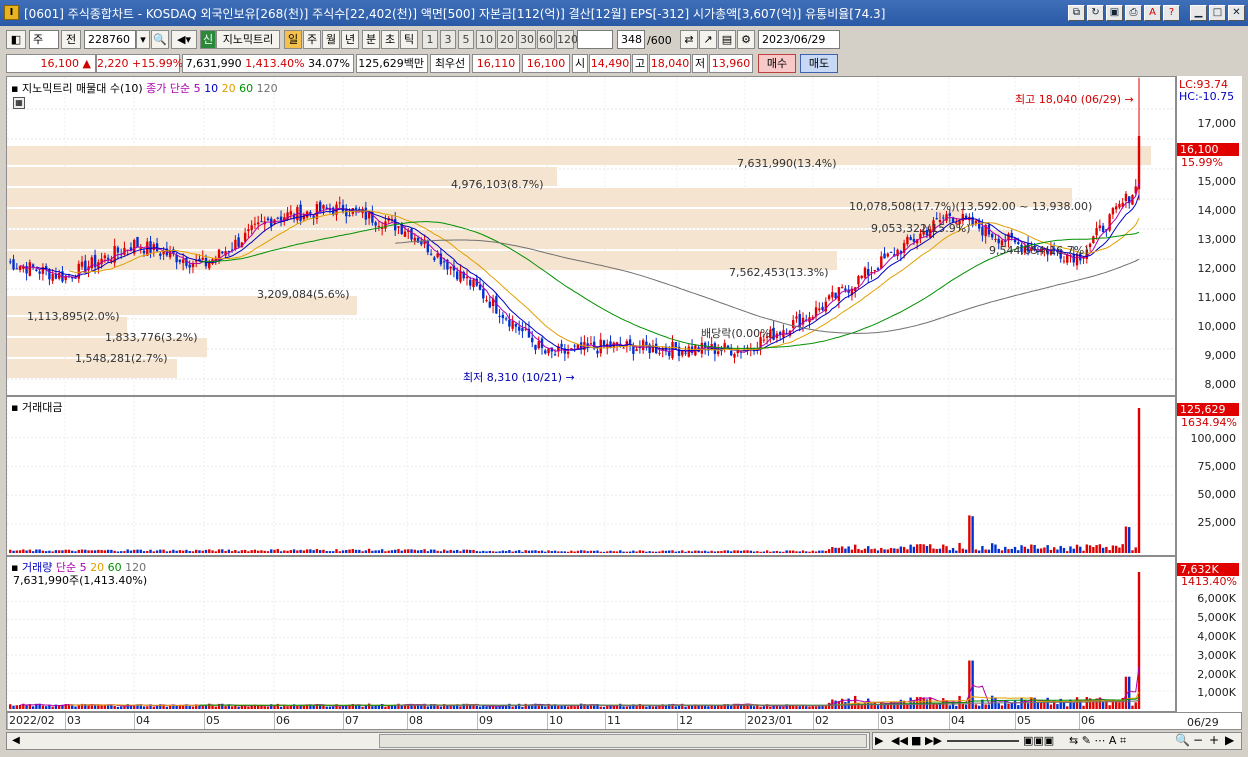  Describe the element at coordinates (312, 39) in the screenshot. I see `period-week: 주` at that location.